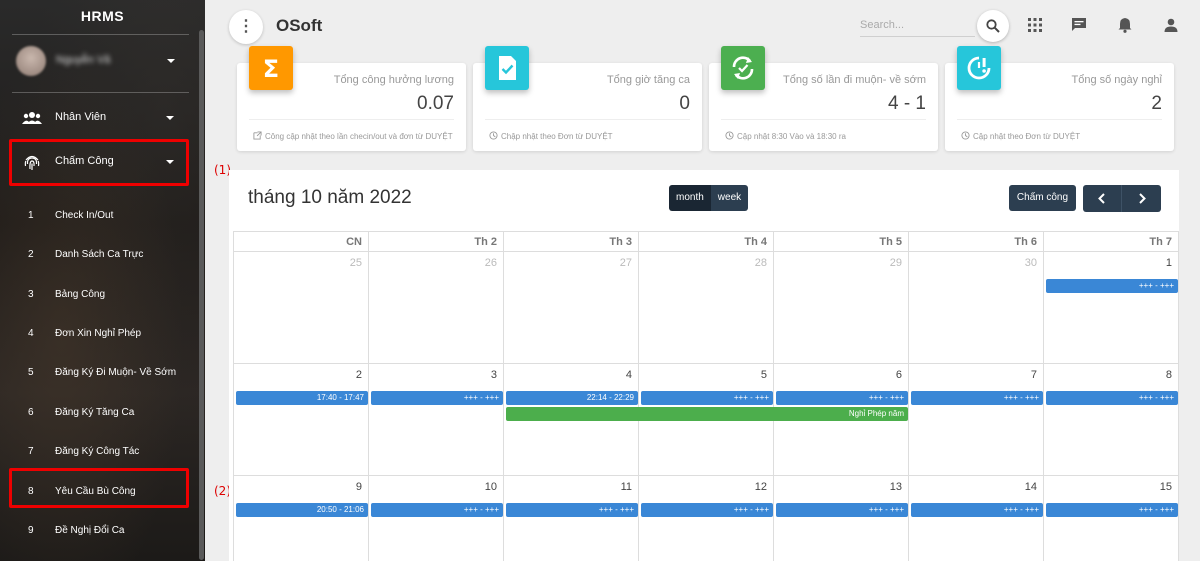 The image size is (1200, 561). I want to click on chevron-right-icon, so click(1142, 198).